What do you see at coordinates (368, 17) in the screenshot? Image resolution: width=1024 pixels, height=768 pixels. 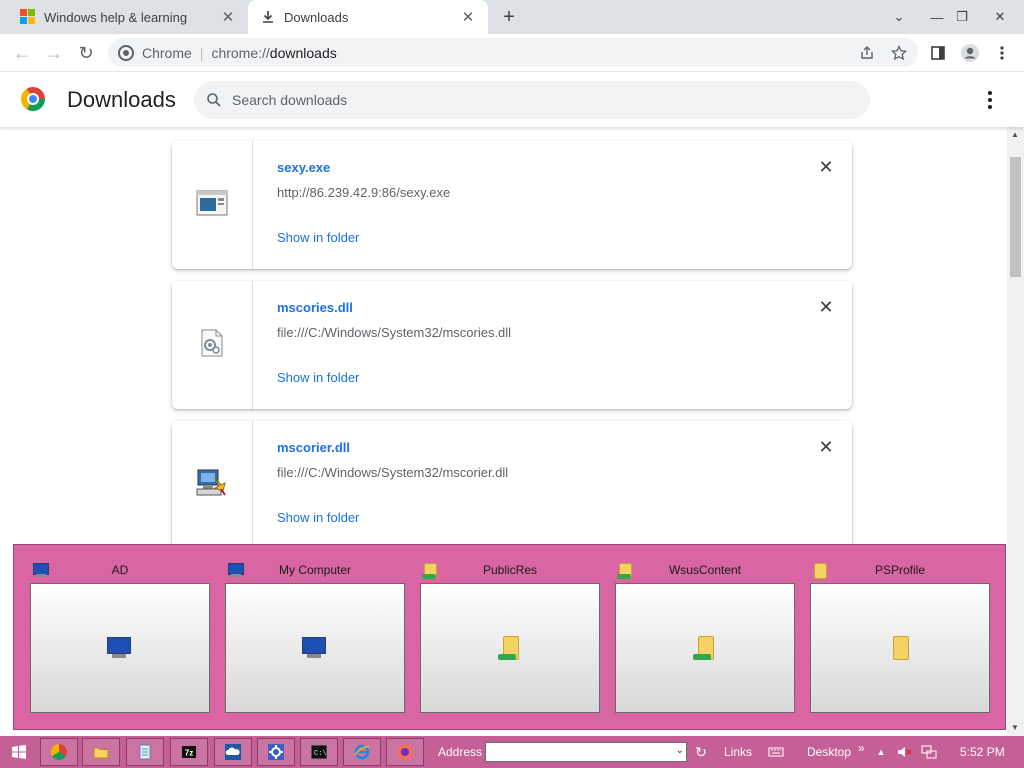 I see `tab-downloads: Downloads ✕` at bounding box center [368, 17].